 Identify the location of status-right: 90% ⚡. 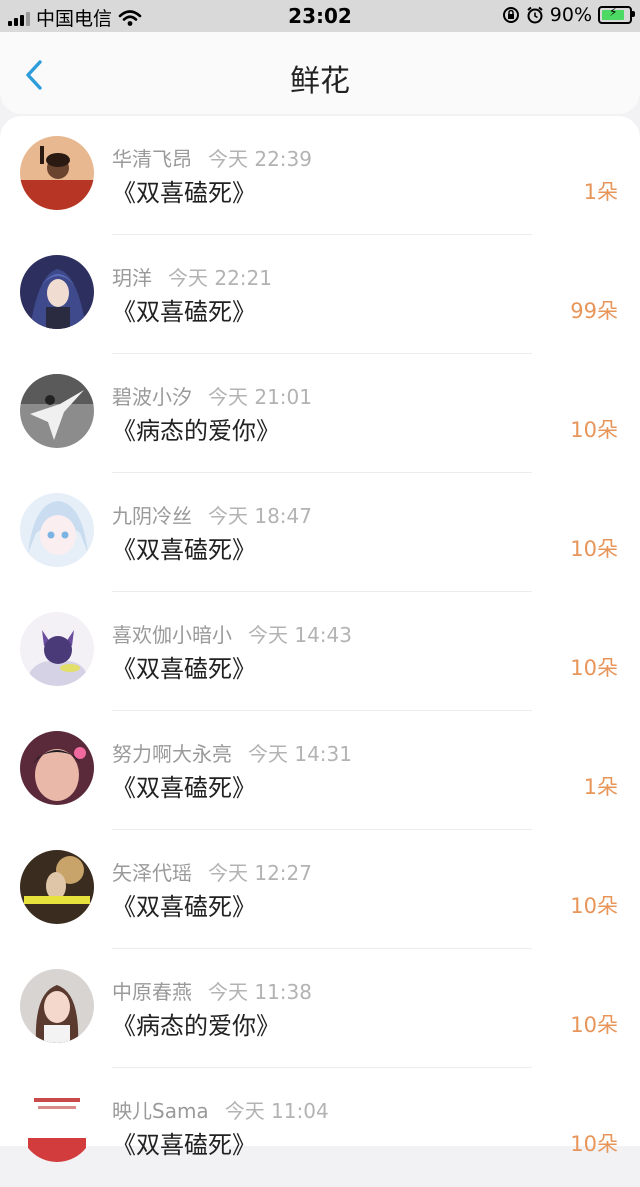
(568, 15).